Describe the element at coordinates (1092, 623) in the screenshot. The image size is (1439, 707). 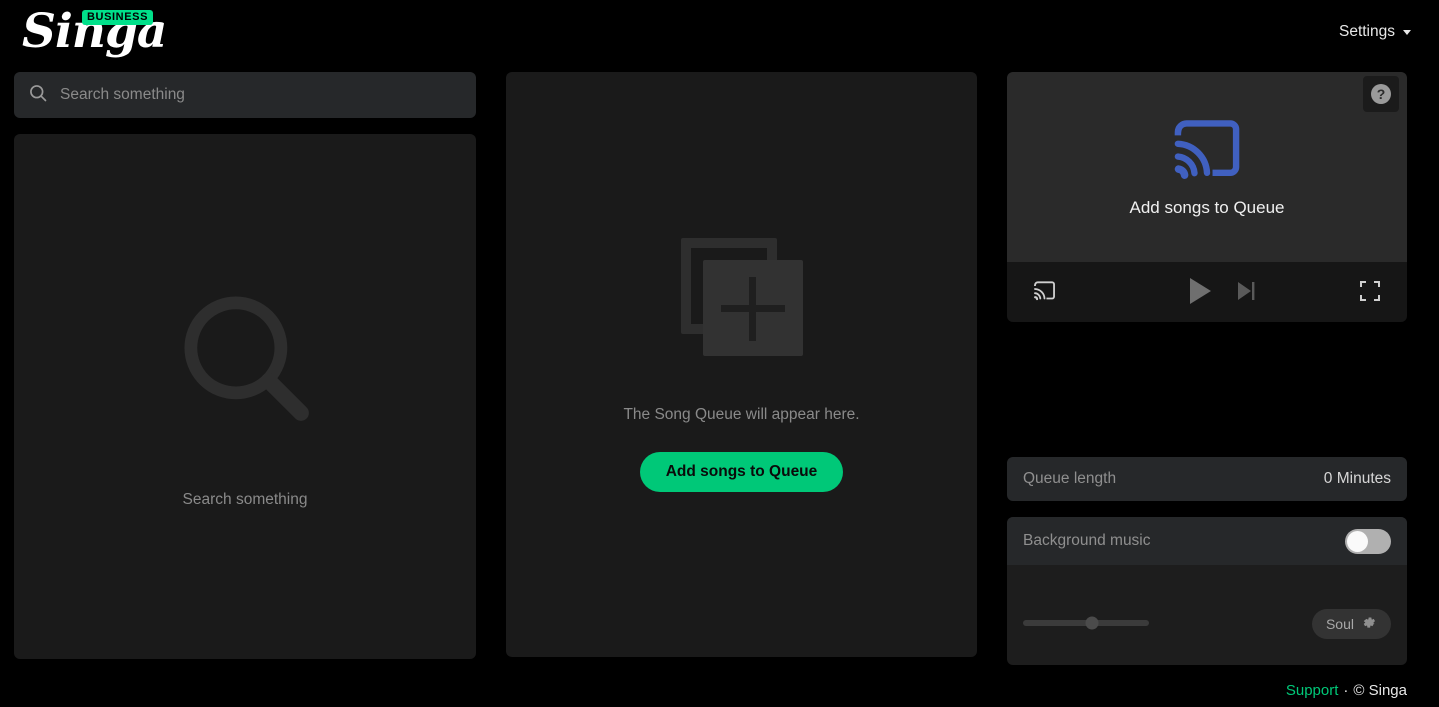
I see `volume-slider-handle` at that location.